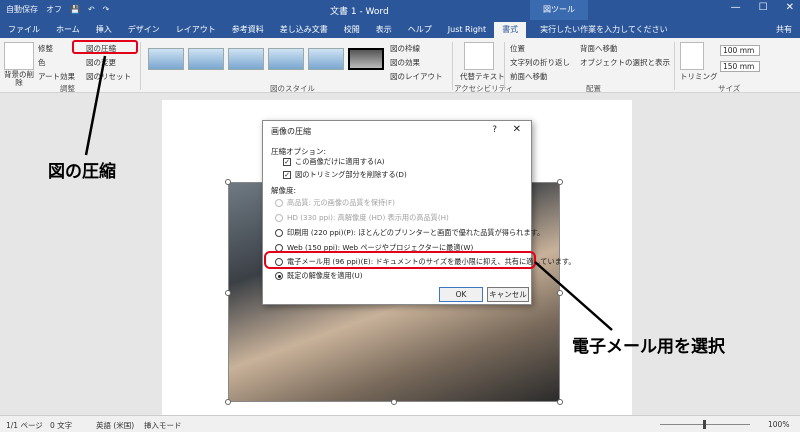 Image resolution: width=800 pixels, height=432 pixels. Describe the element at coordinates (625, 62) in the screenshot. I see `selection-pane-button: オブジェクトの選択と表示` at that location.